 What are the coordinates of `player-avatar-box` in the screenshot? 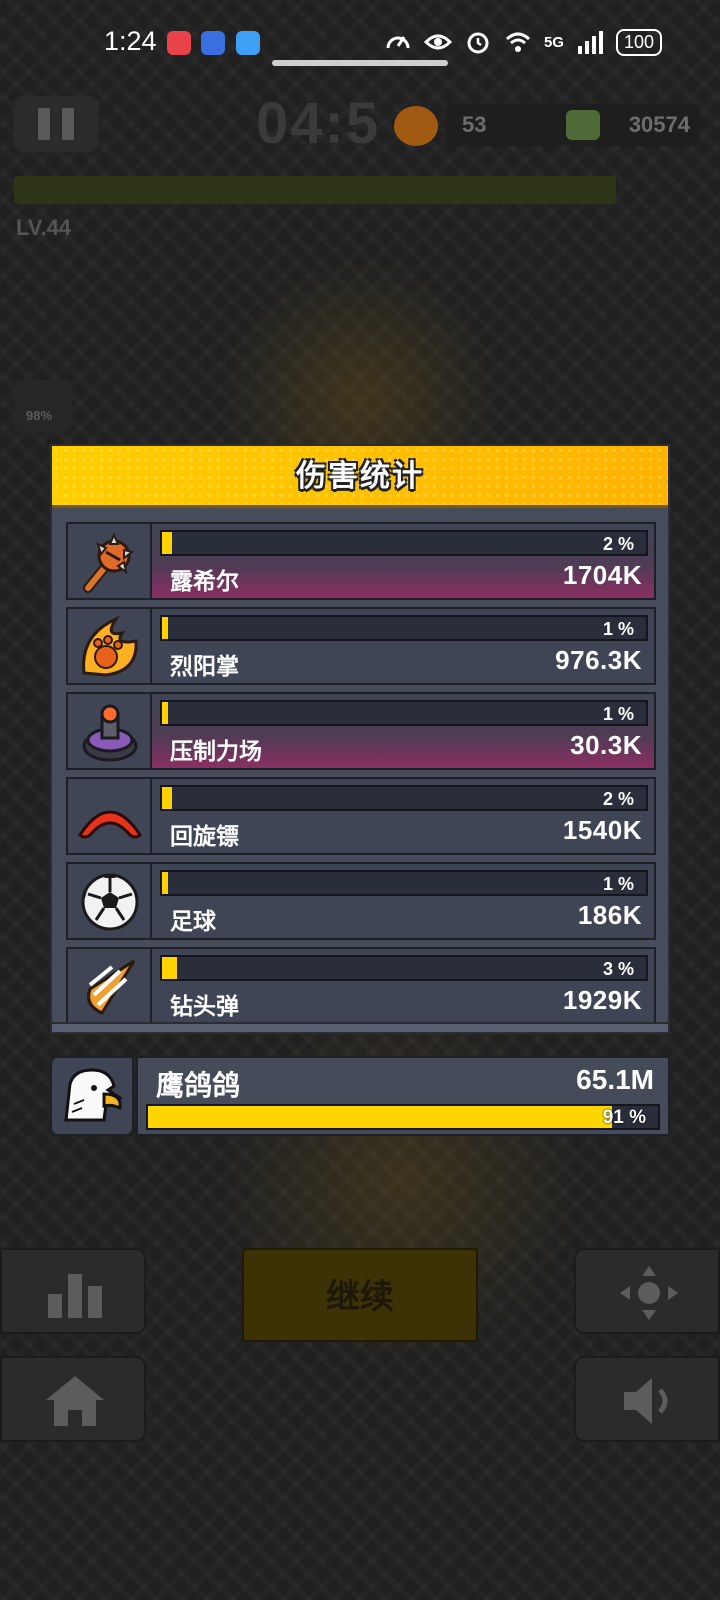 It's located at (92, 1096).